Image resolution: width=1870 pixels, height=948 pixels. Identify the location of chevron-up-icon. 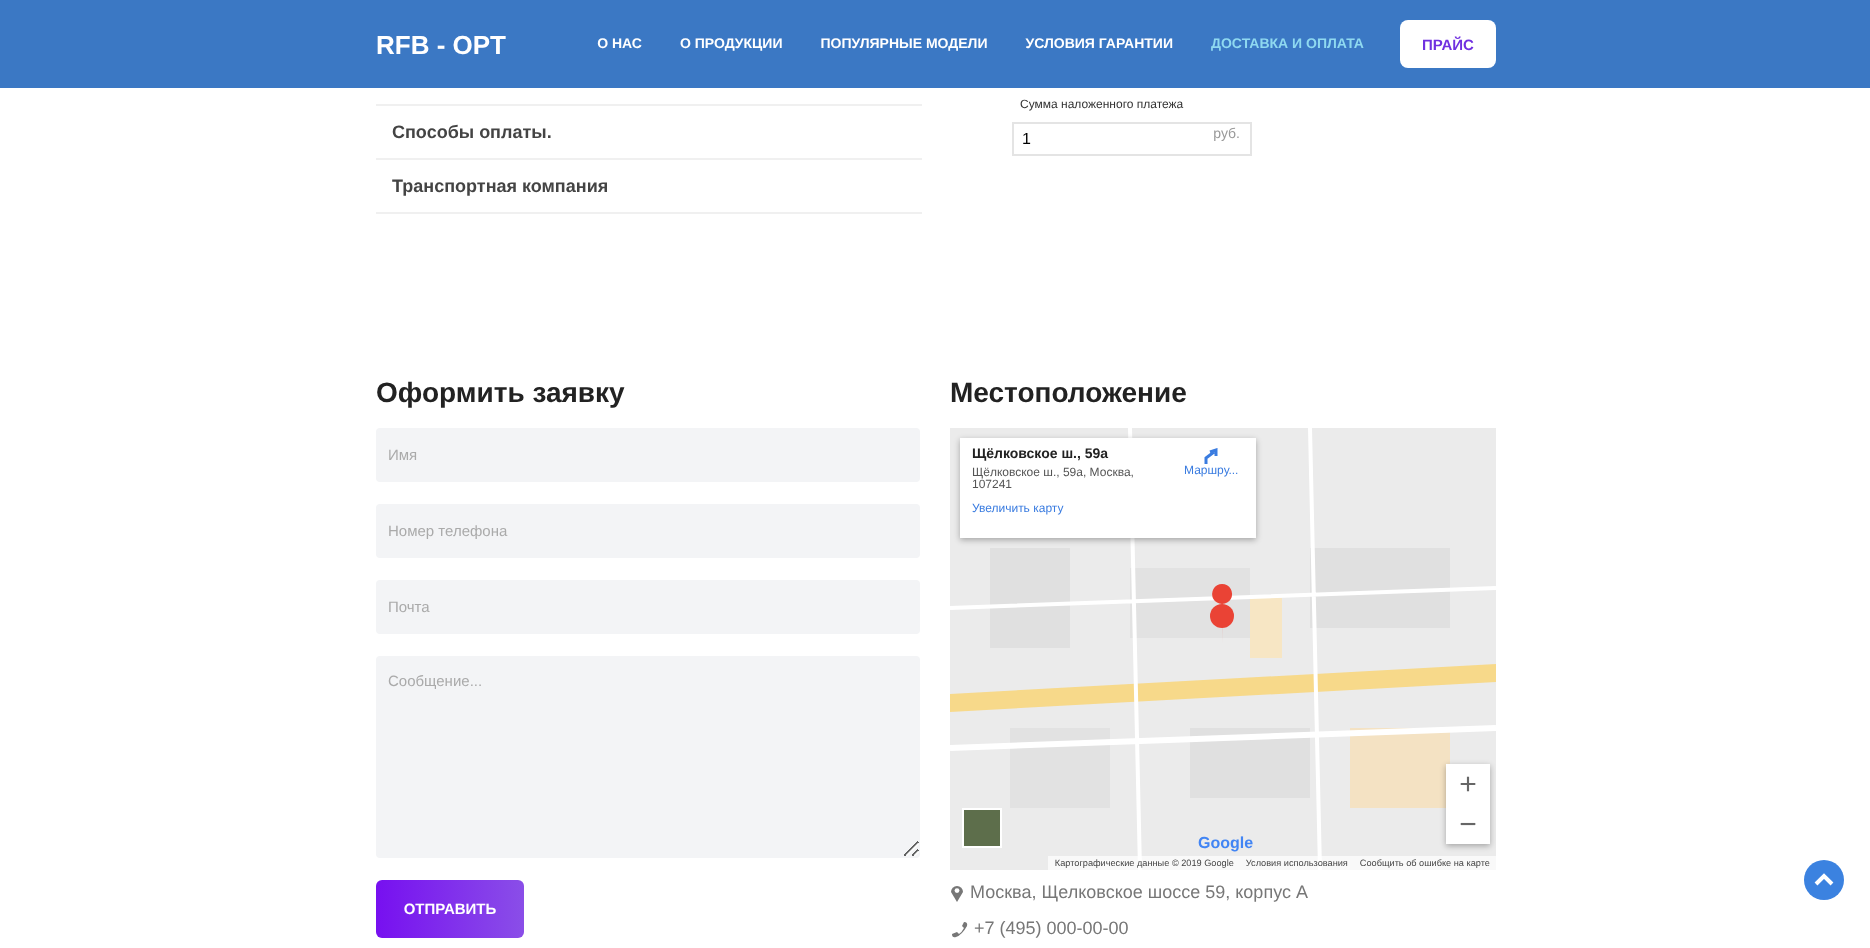
(1824, 880).